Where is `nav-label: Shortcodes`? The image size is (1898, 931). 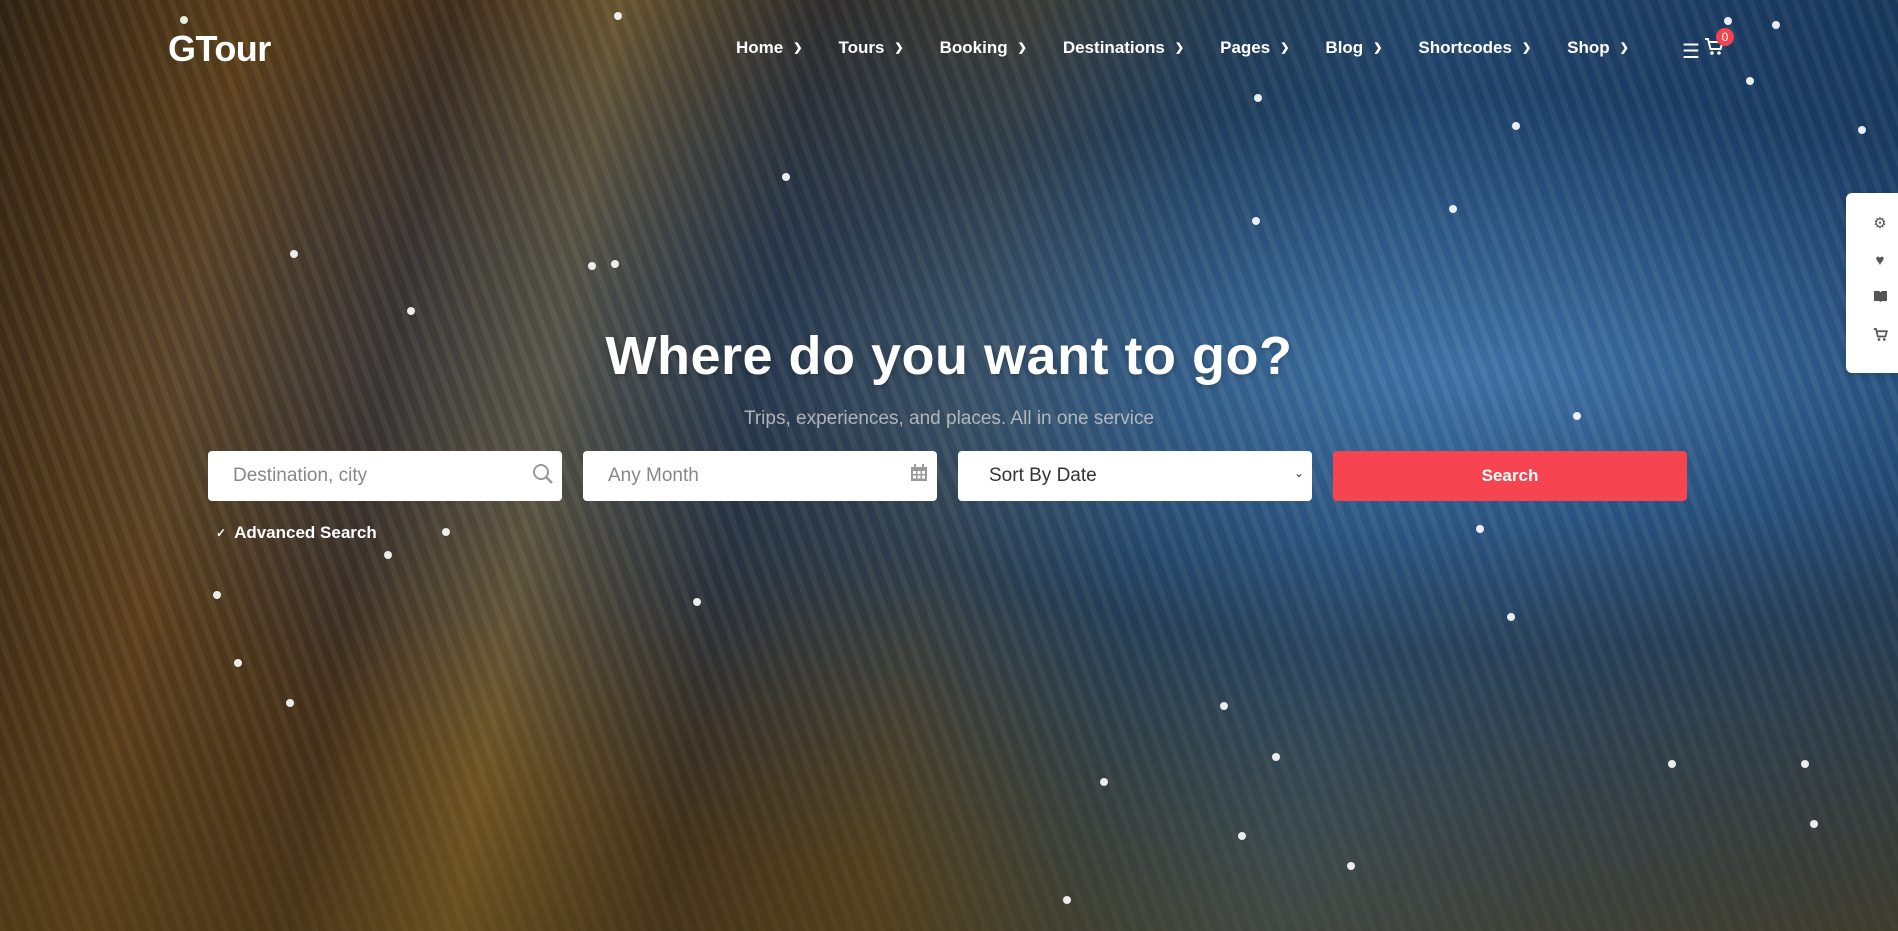 nav-label: Shortcodes is located at coordinates (1465, 47).